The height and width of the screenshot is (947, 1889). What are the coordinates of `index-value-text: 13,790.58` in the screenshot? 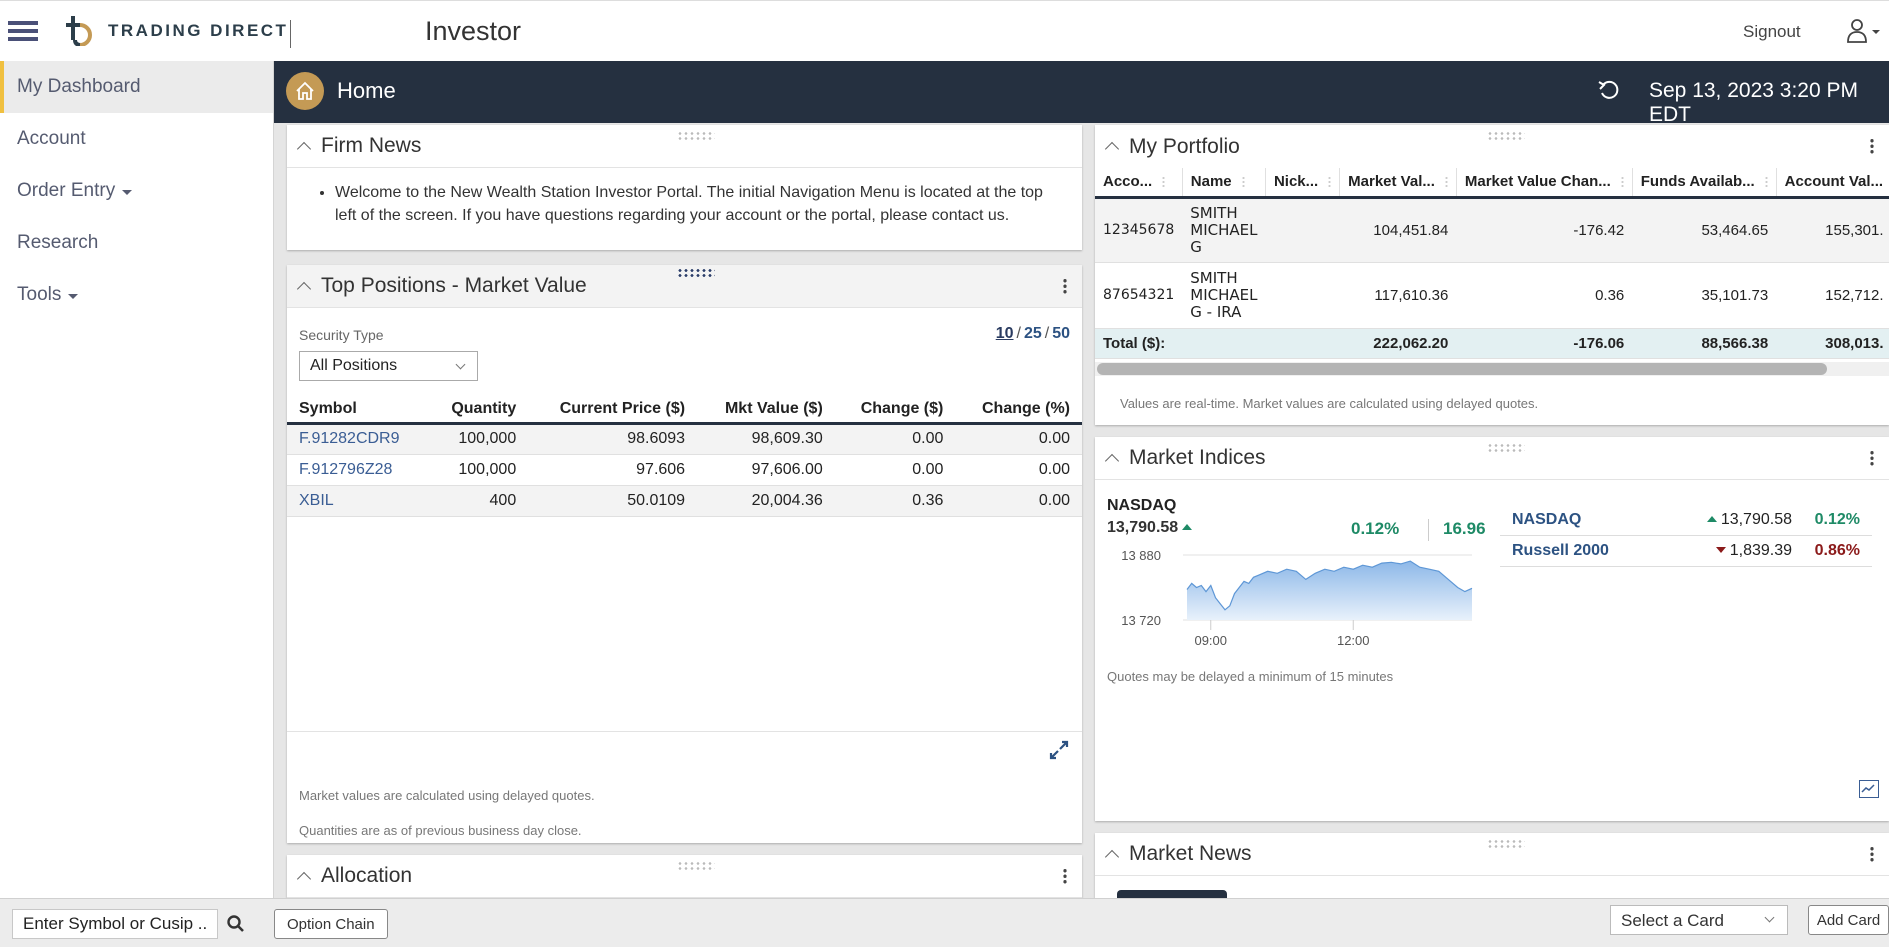 It's located at (1756, 519).